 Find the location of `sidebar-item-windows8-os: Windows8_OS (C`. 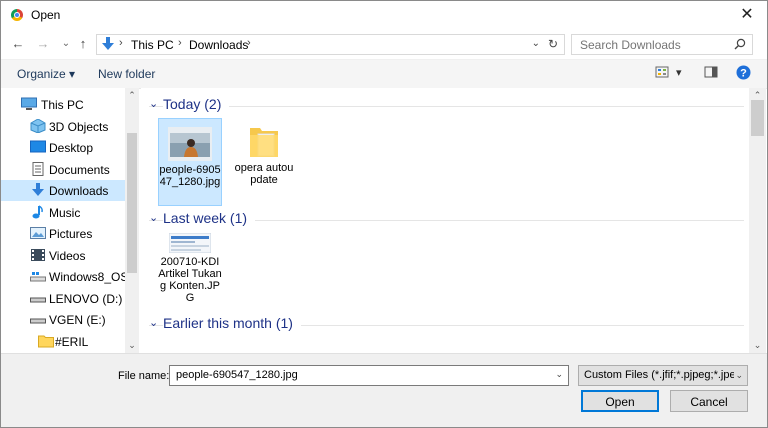

sidebar-item-windows8-os: Windows8_OS (C is located at coordinates (63, 276).